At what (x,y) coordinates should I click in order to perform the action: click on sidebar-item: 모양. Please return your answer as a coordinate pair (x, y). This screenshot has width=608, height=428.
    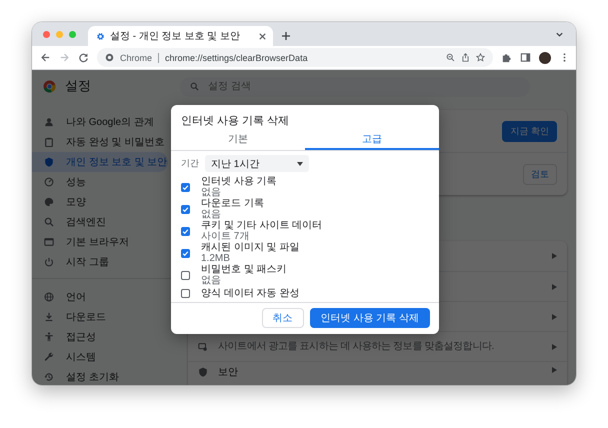
    Looking at the image, I should click on (100, 202).